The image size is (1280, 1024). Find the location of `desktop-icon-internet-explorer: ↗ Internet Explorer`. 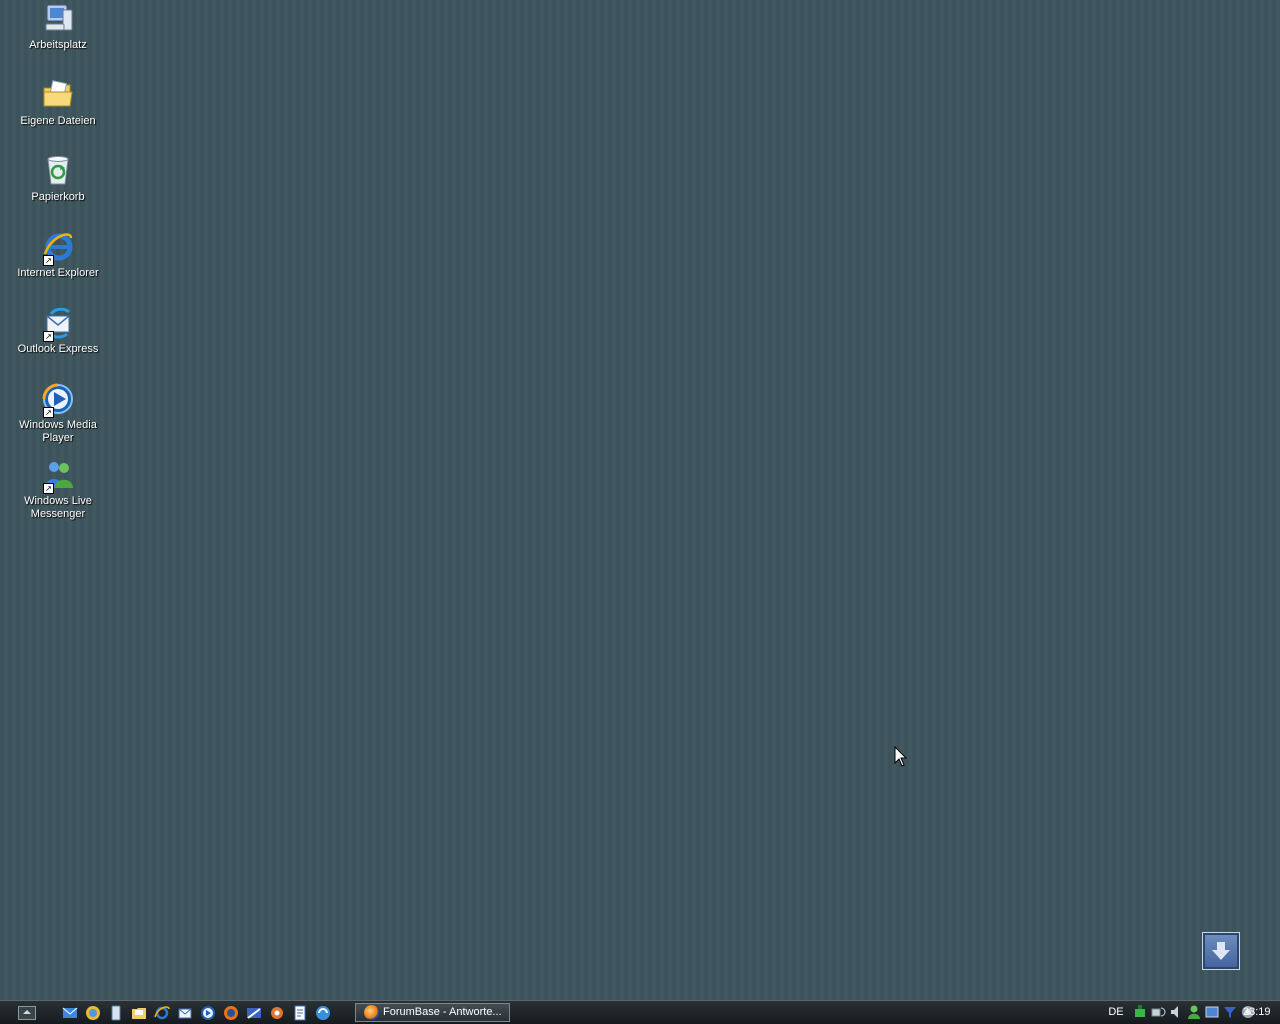

desktop-icon-internet-explorer: ↗ Internet Explorer is located at coordinates (58, 255).